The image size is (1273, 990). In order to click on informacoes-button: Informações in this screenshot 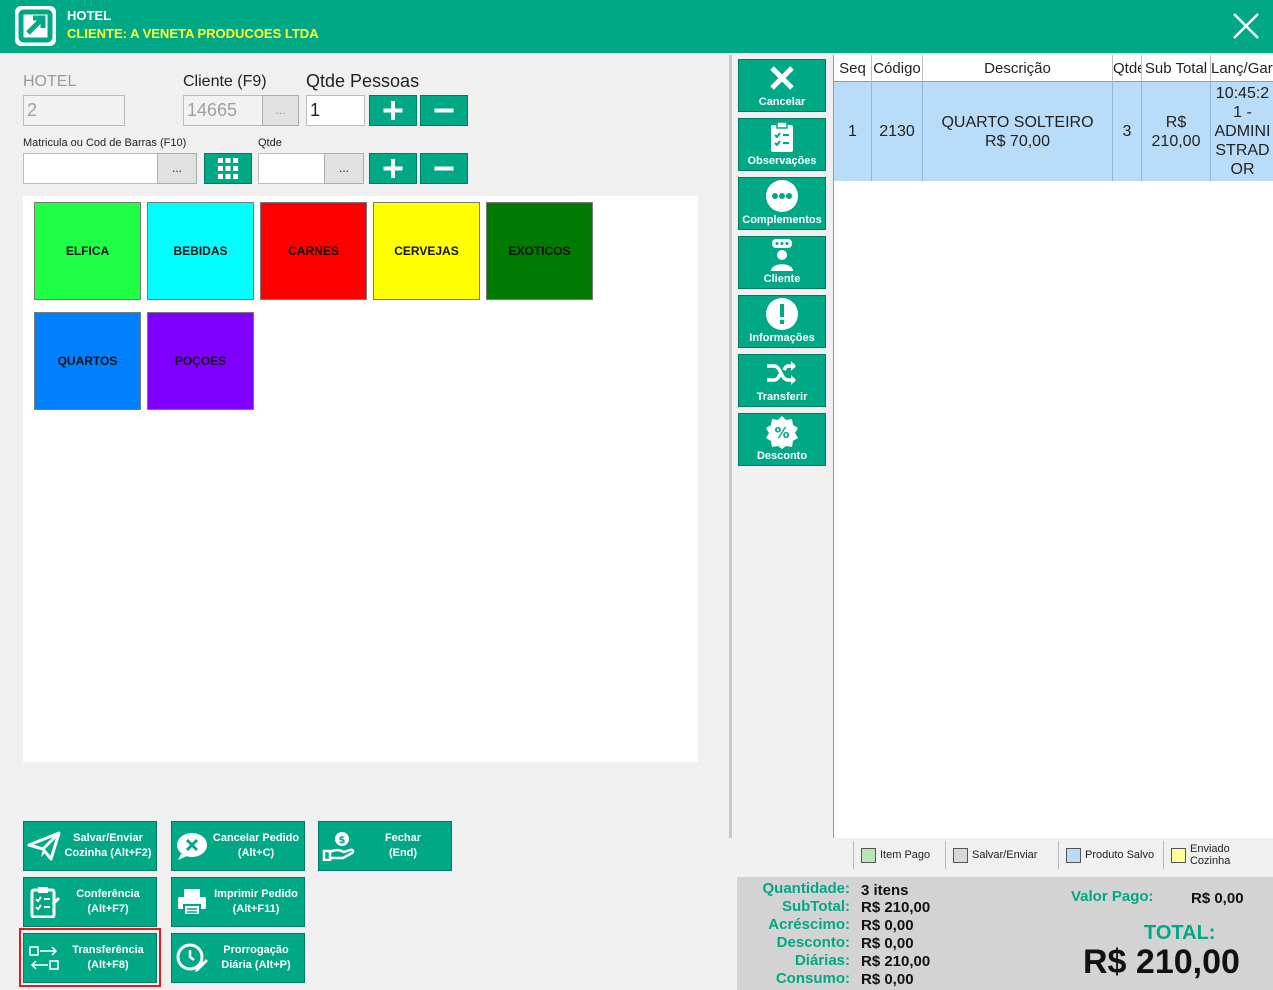, I will do `click(782, 321)`.